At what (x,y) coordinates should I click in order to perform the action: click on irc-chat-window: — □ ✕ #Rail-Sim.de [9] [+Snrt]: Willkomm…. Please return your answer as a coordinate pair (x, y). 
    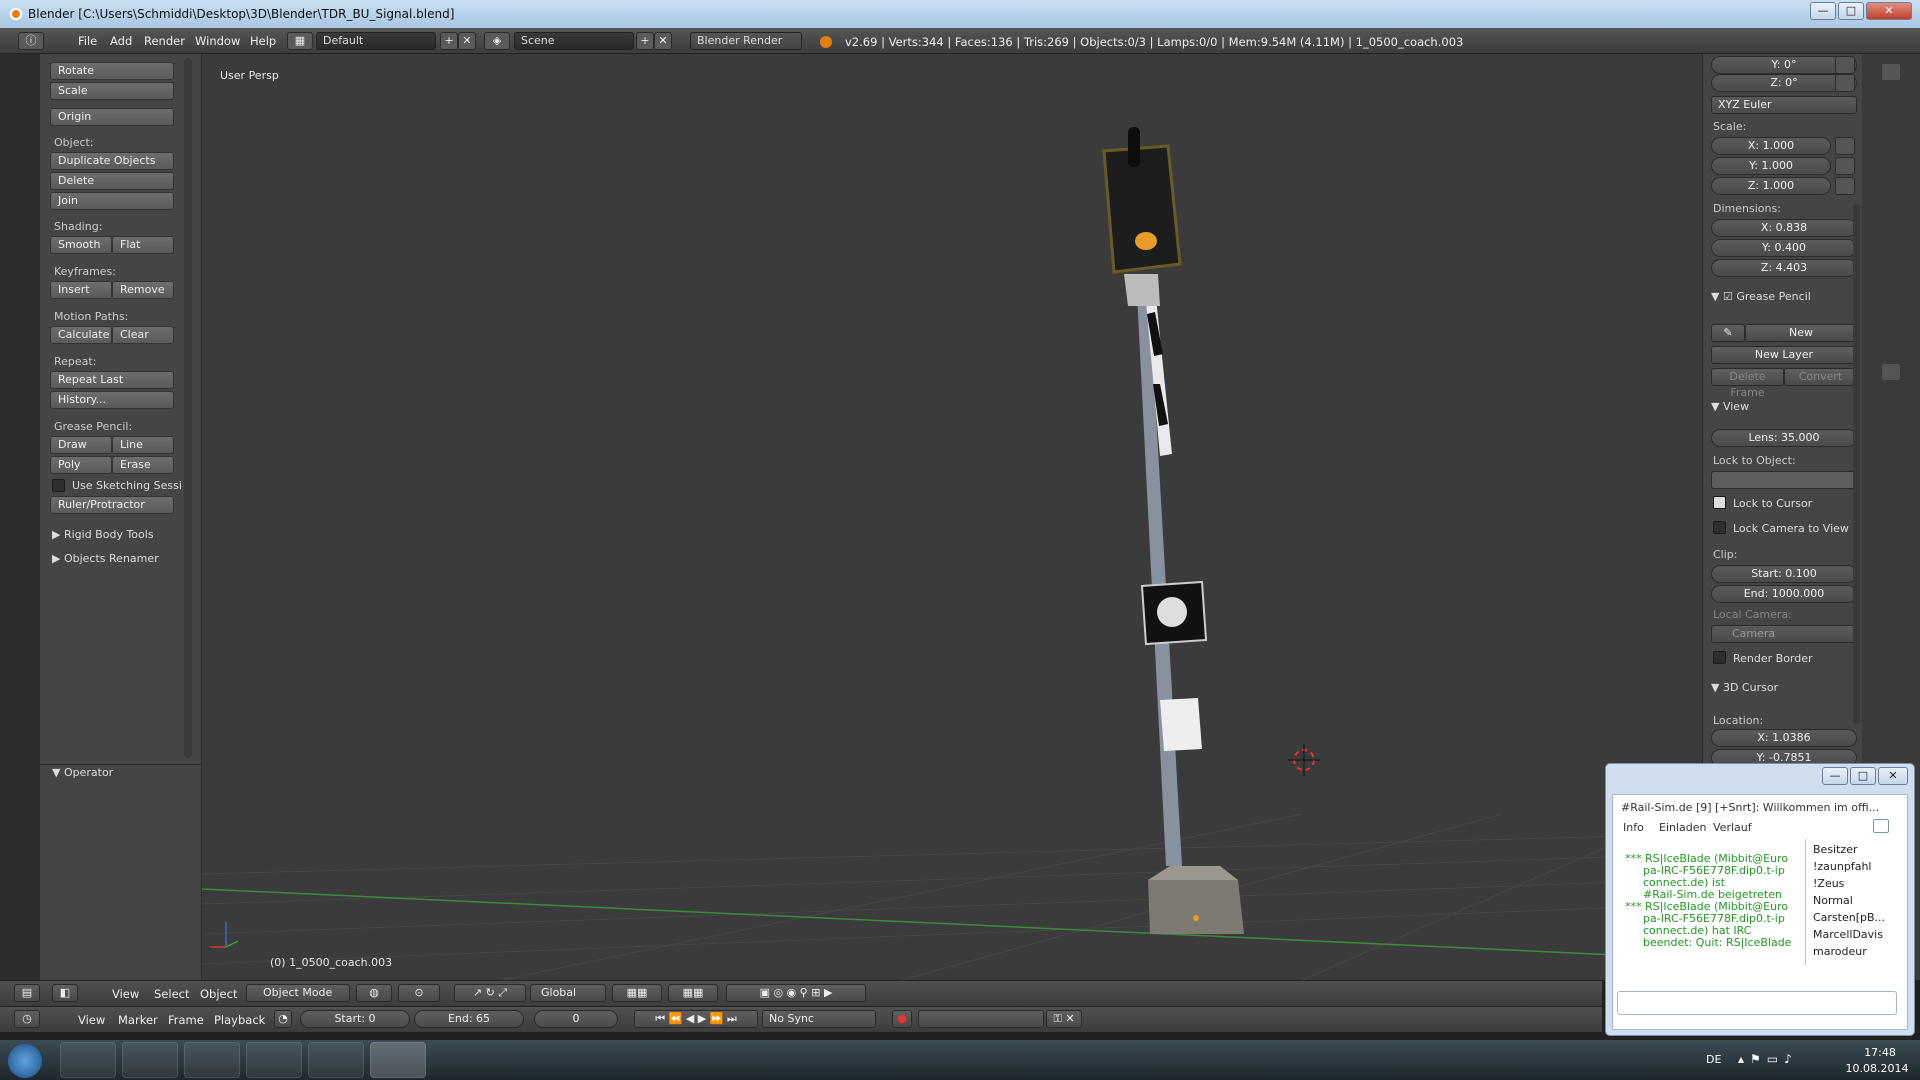
    Looking at the image, I should click on (1760, 899).